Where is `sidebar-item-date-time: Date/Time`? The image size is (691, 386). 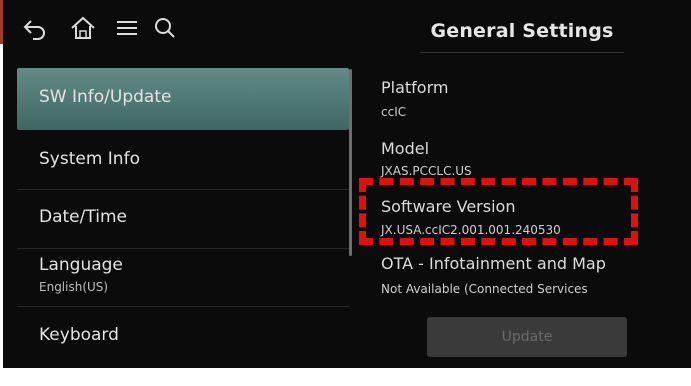 sidebar-item-date-time: Date/Time is located at coordinates (183, 219).